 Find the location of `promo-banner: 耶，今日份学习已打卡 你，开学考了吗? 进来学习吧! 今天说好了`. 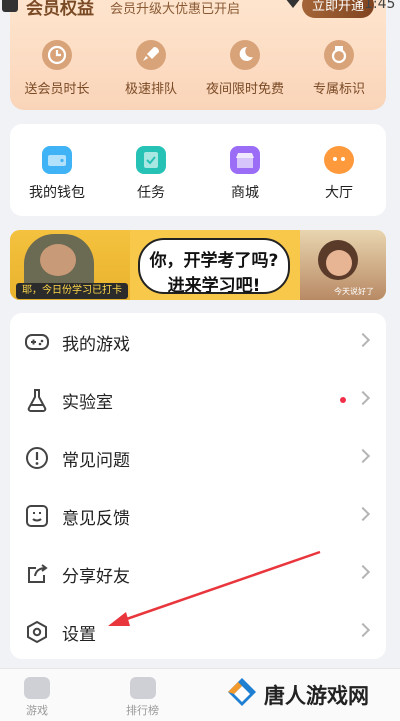

promo-banner: 耶，今日份学习已打卡 你，开学考了吗? 进来学习吧! 今天说好了 is located at coordinates (198, 265).